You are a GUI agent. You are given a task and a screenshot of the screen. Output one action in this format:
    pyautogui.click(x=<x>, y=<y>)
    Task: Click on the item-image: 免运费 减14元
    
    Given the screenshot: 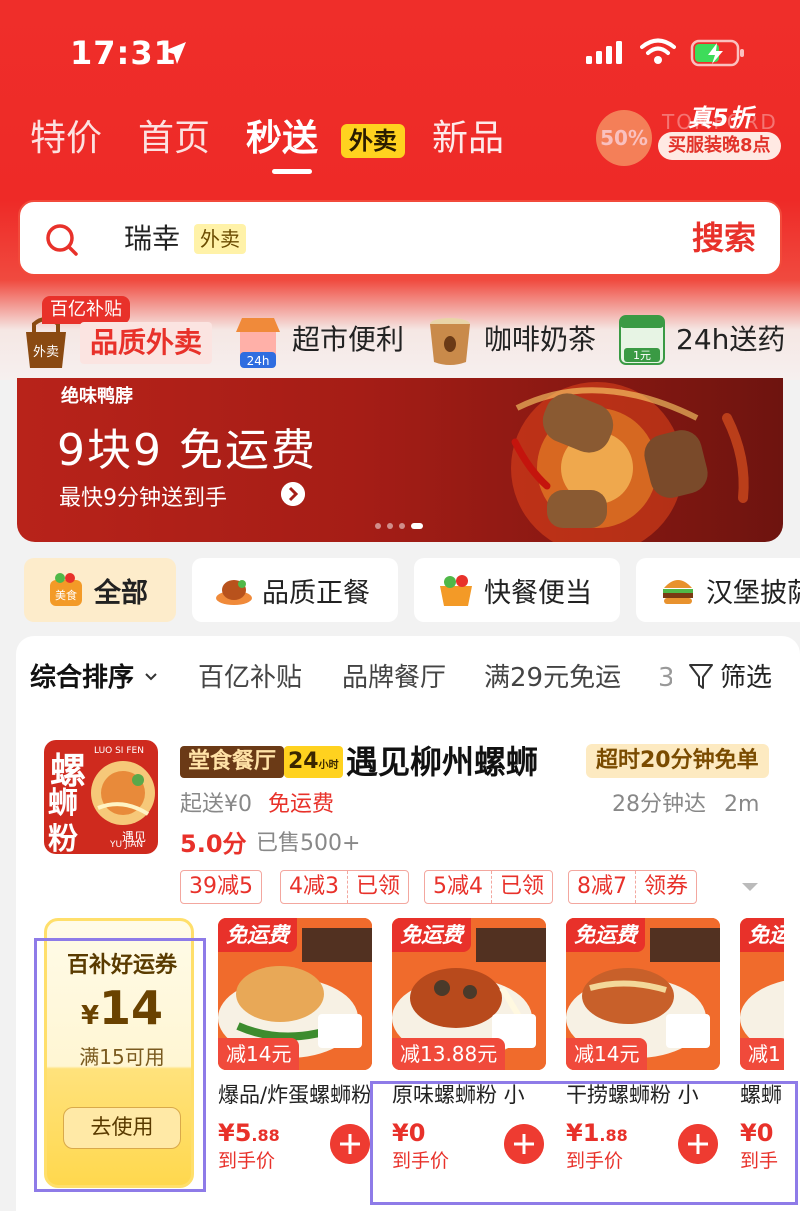 What is the action you would take?
    pyautogui.click(x=295, y=994)
    